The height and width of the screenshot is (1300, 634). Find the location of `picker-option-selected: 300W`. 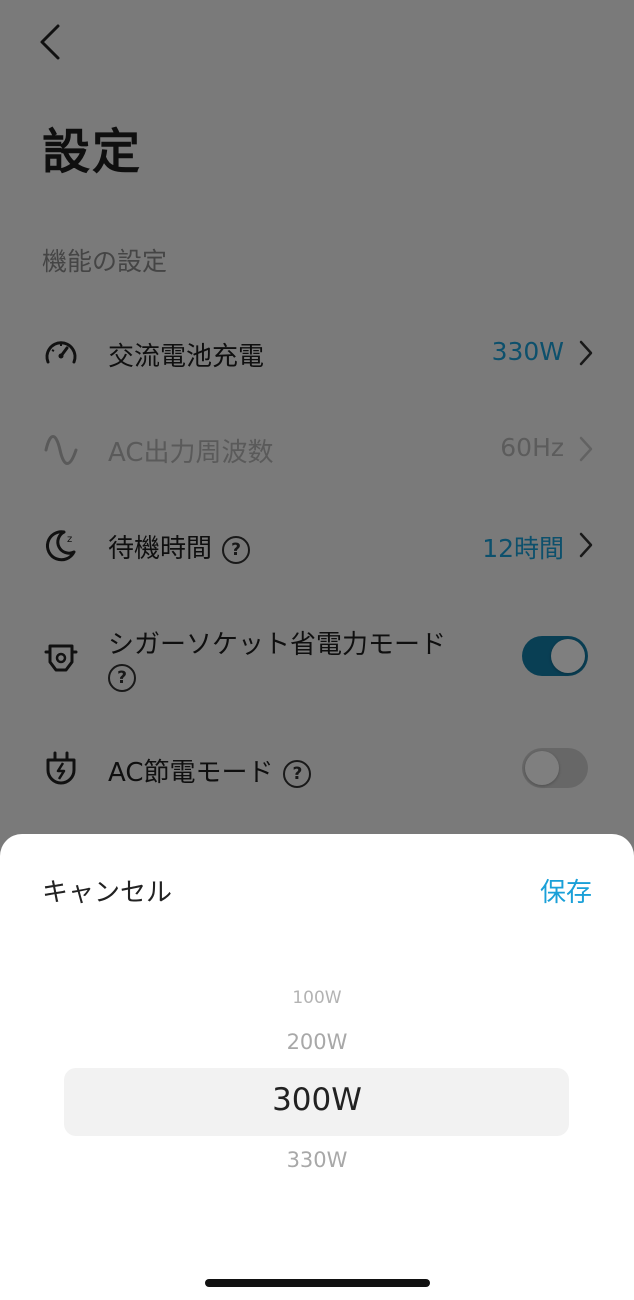

picker-option-selected: 300W is located at coordinates (317, 1100).